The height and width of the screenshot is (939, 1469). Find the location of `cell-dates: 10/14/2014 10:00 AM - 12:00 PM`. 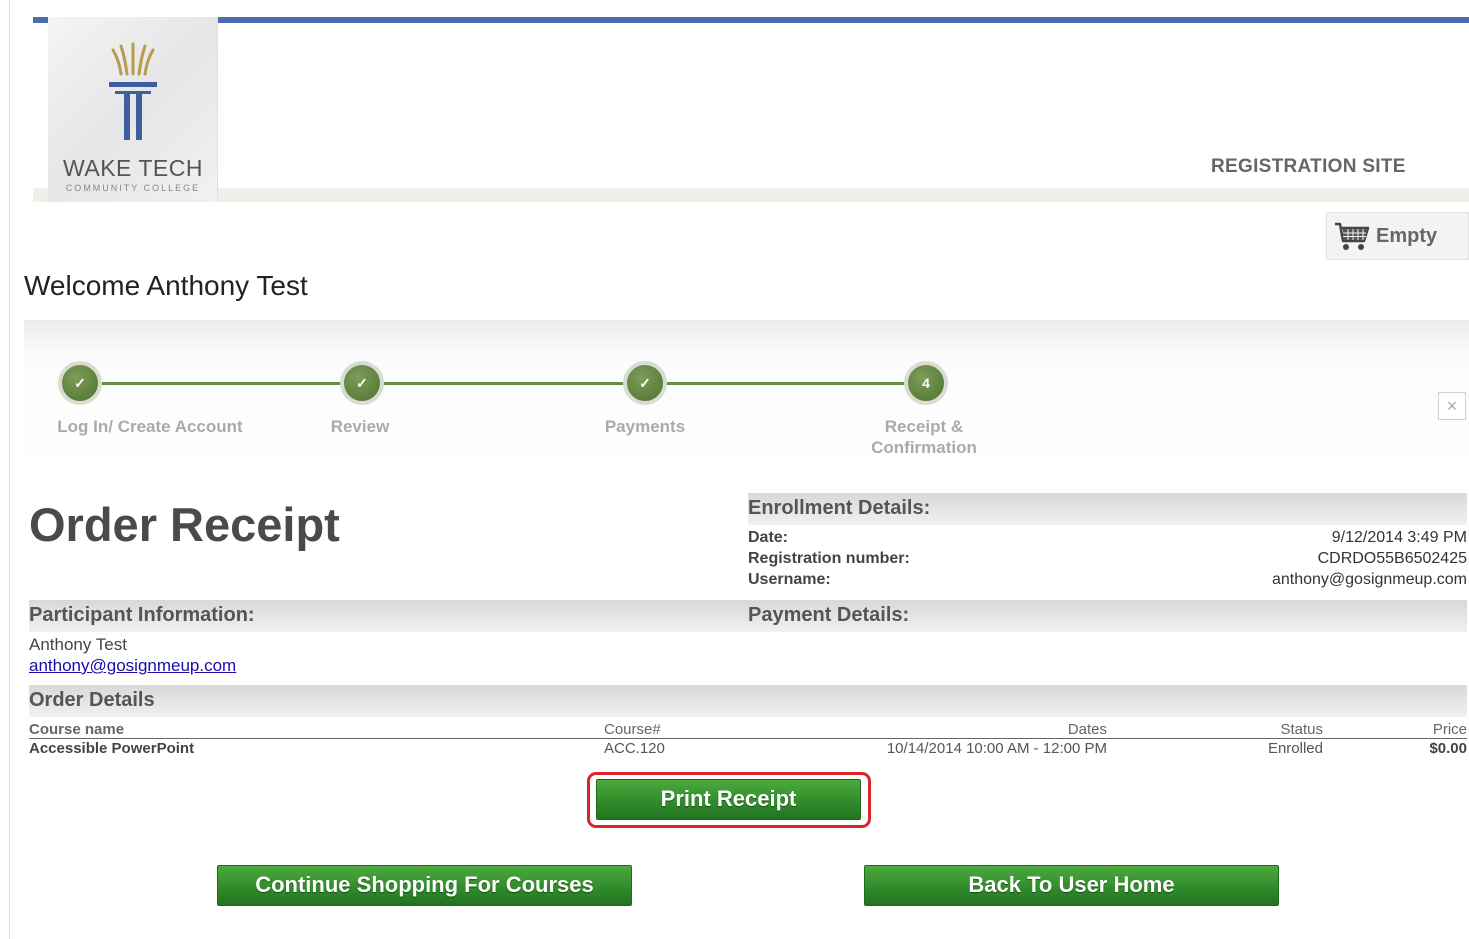

cell-dates: 10/14/2014 10:00 AM - 12:00 PM is located at coordinates (996, 748).